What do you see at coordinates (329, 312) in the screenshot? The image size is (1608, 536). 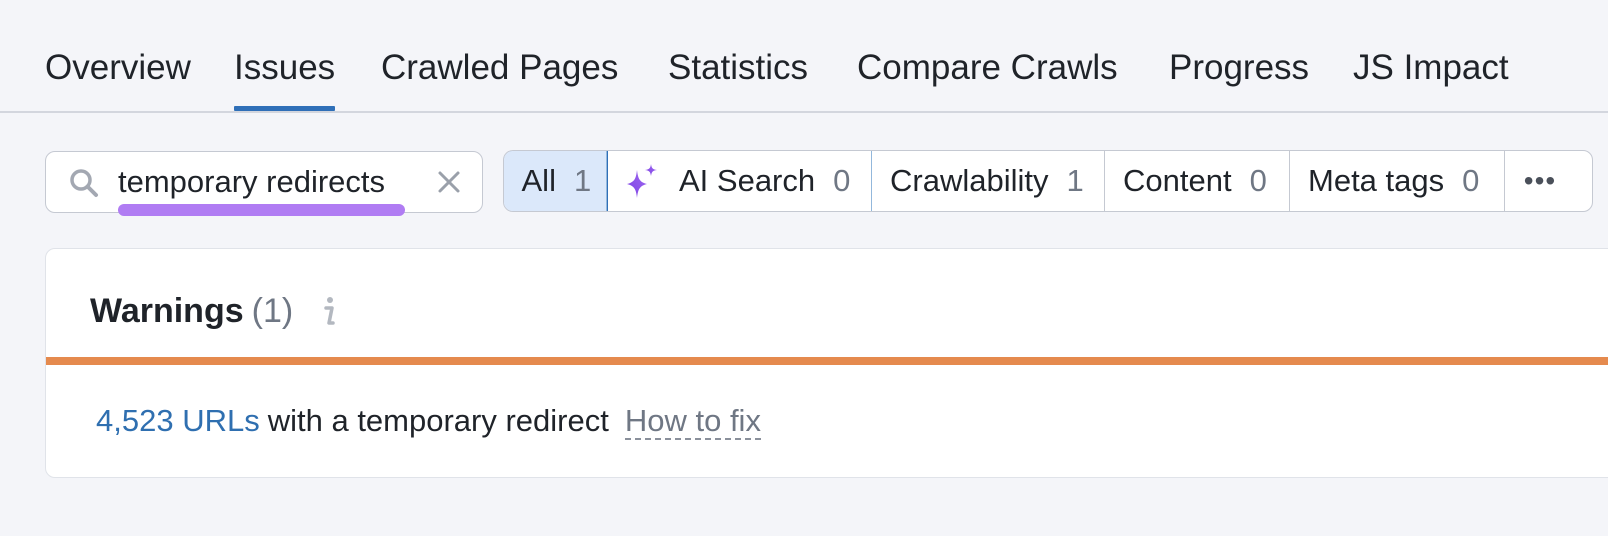 I see `info-icon` at bounding box center [329, 312].